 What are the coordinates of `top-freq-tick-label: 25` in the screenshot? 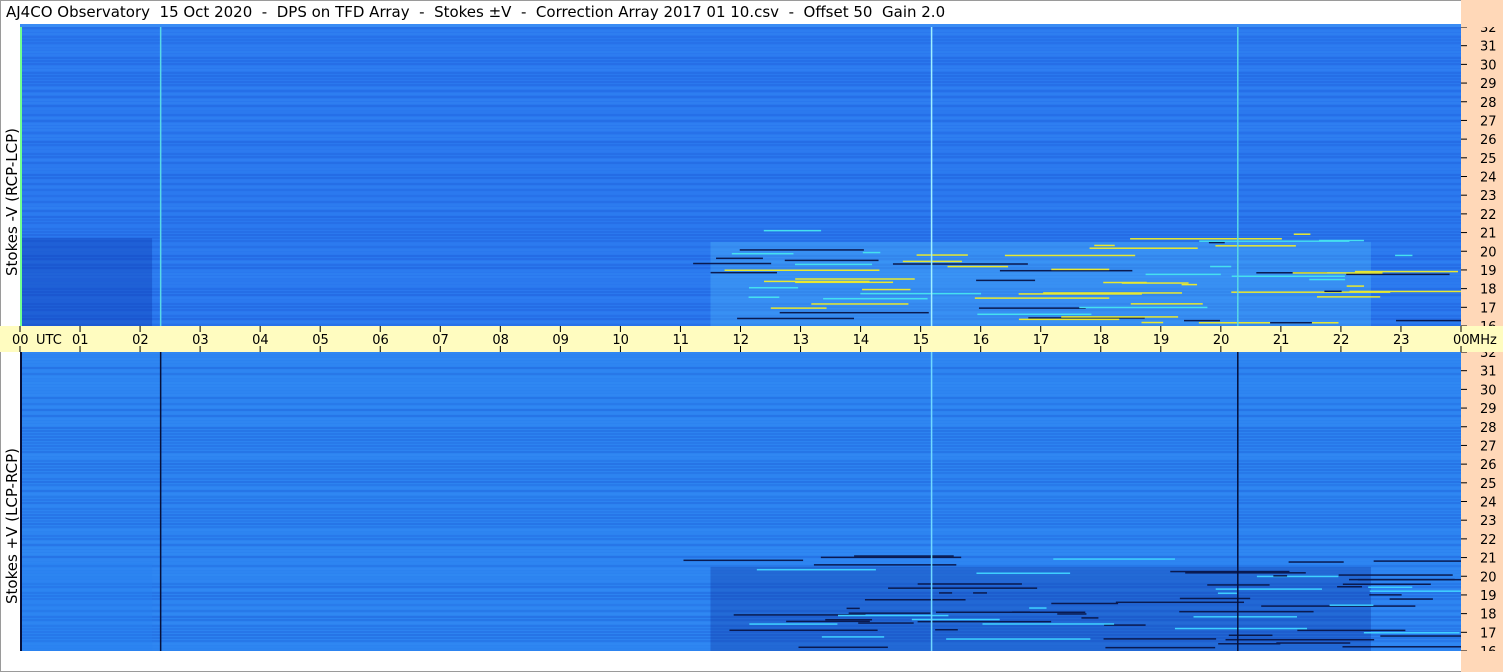 It's located at (1488, 159).